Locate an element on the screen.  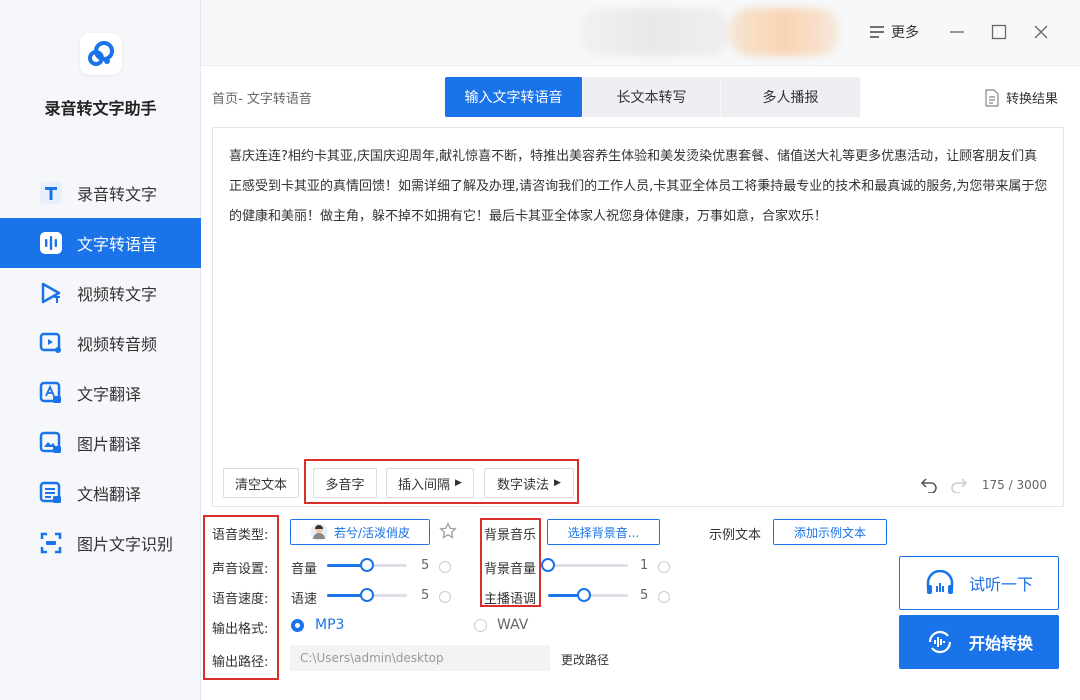
sidebar-item-label: 图片文字识别 is located at coordinates (125, 544).